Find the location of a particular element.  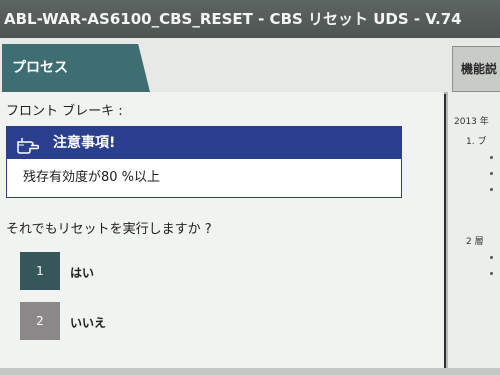

panel-item-1: 1. ブ is located at coordinates (476, 142).